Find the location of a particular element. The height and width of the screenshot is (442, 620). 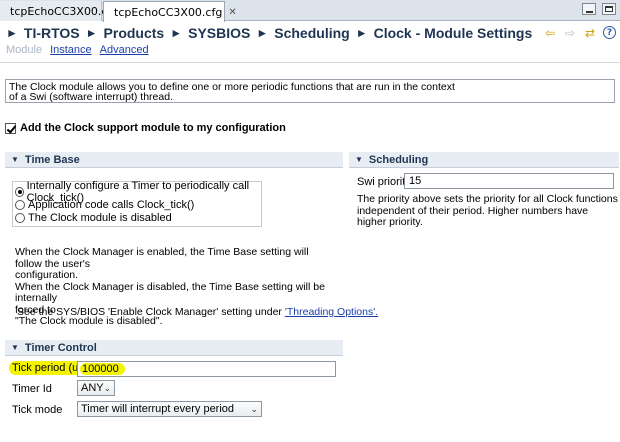

radio-disabled: The Clock module is disabled is located at coordinates (137, 217).